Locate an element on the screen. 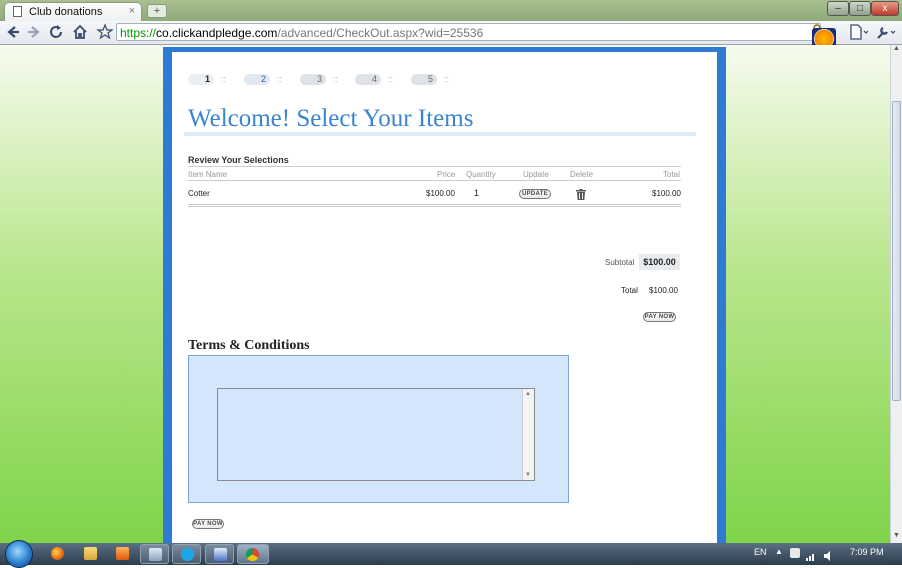 The width and height of the screenshot is (902, 568). column-header-price: Price is located at coordinates (446, 174).